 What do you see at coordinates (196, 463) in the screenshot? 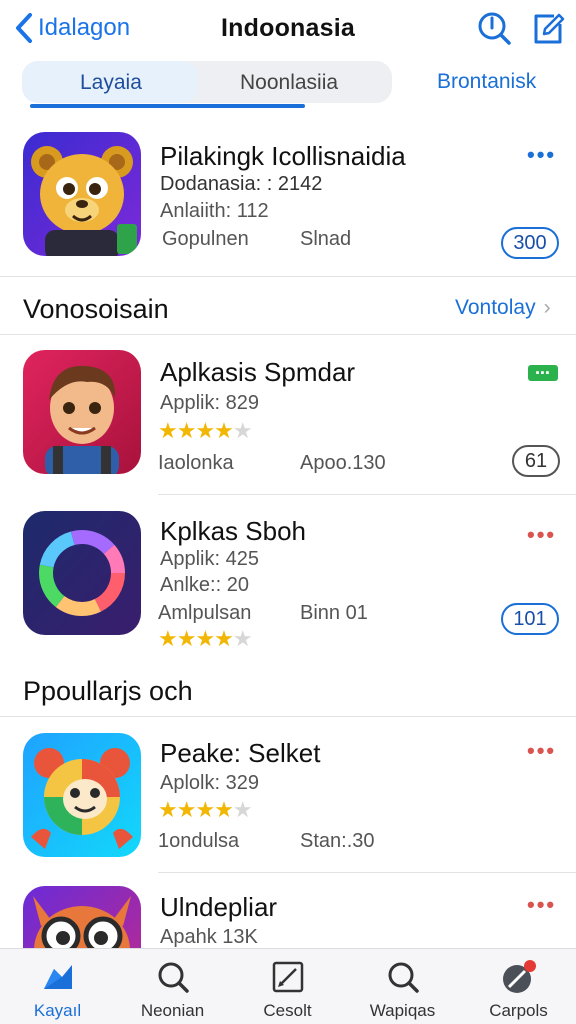
I see `app-category: Iaolonka` at bounding box center [196, 463].